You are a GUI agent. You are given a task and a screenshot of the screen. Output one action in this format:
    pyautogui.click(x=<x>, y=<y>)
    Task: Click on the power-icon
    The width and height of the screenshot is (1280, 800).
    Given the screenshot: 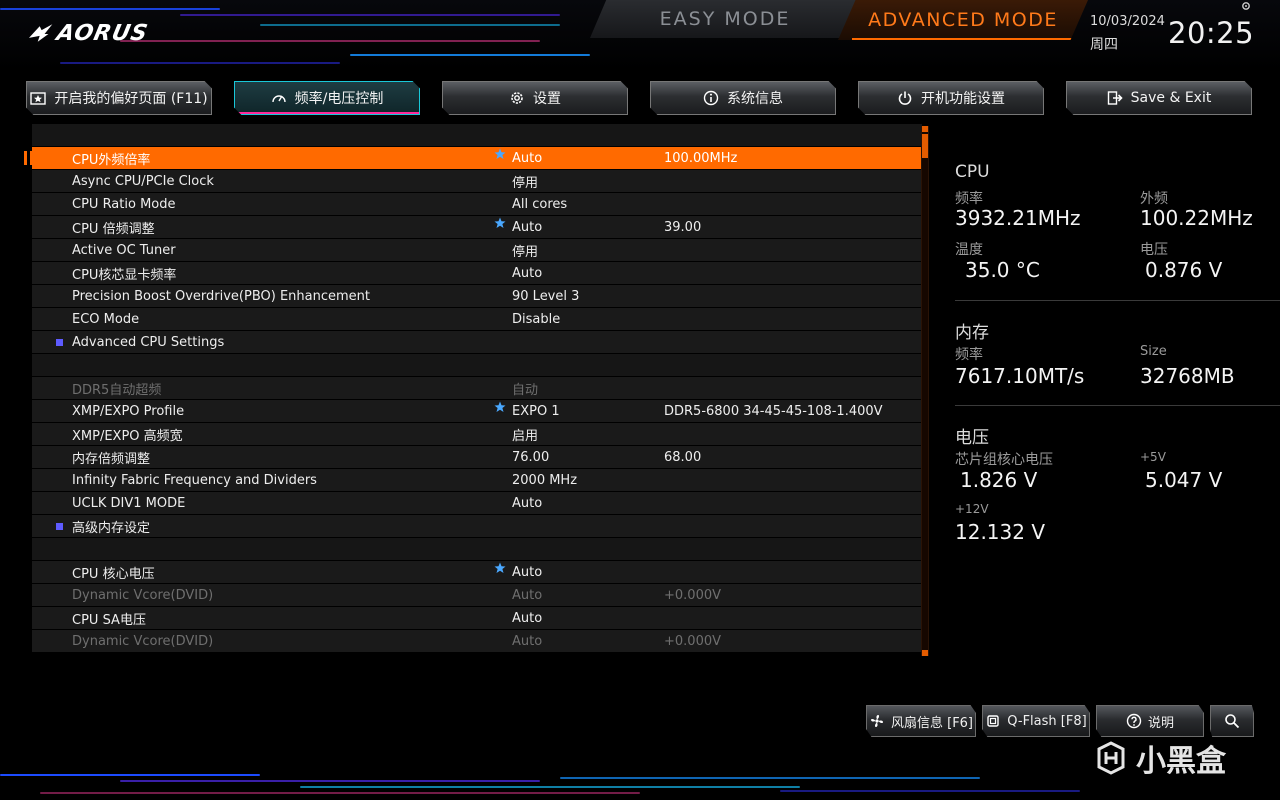 What is the action you would take?
    pyautogui.click(x=905, y=98)
    